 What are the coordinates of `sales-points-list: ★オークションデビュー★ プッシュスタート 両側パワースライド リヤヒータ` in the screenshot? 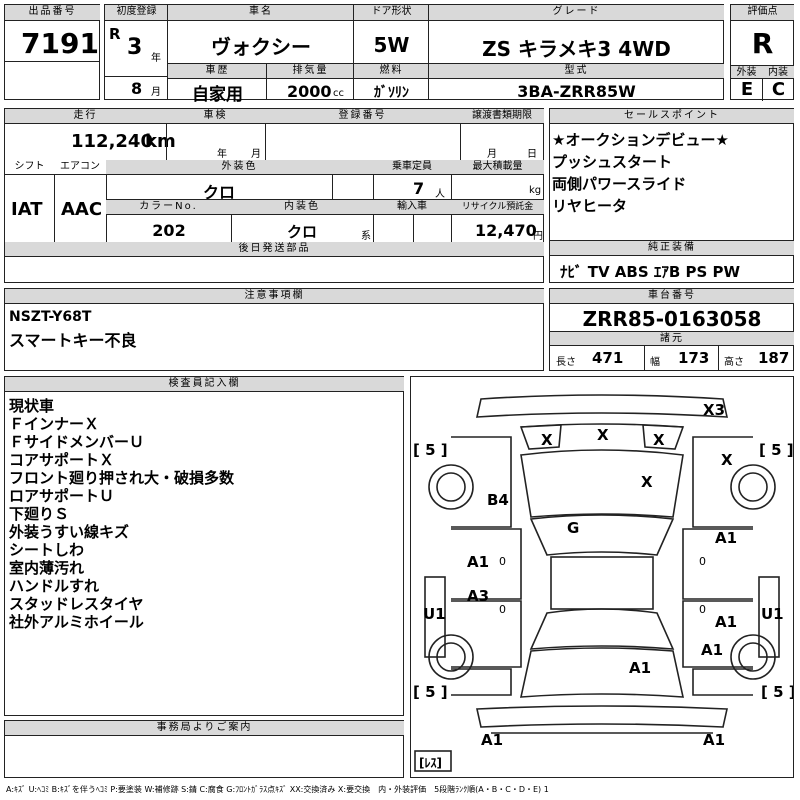 It's located at (640, 173).